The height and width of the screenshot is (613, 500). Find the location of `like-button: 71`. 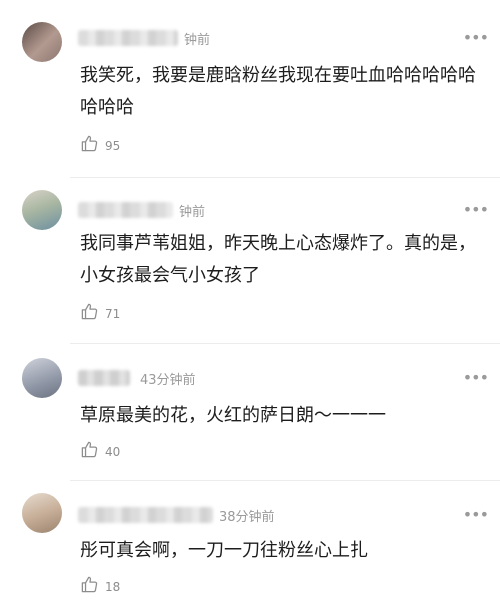

like-button: 71 is located at coordinates (100, 313).